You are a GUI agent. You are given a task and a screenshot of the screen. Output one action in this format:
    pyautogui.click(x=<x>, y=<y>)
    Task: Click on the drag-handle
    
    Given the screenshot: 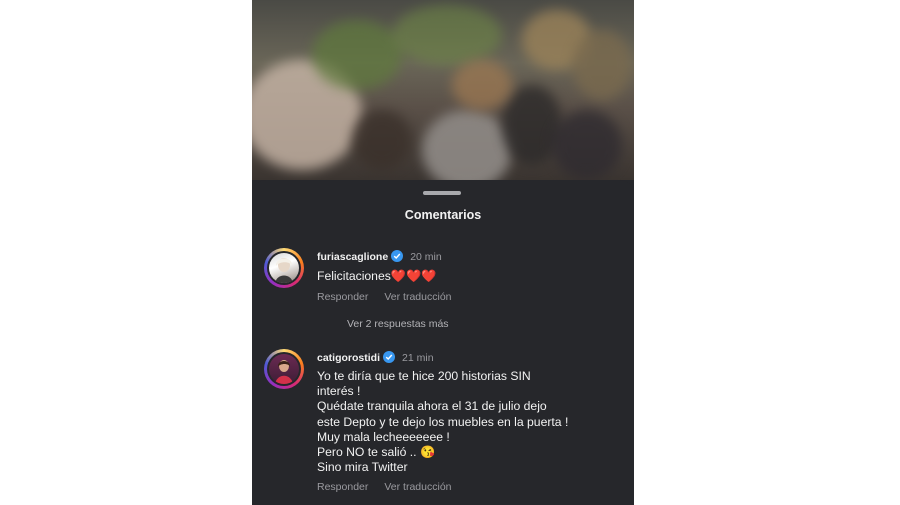 What is the action you would take?
    pyautogui.click(x=442, y=193)
    